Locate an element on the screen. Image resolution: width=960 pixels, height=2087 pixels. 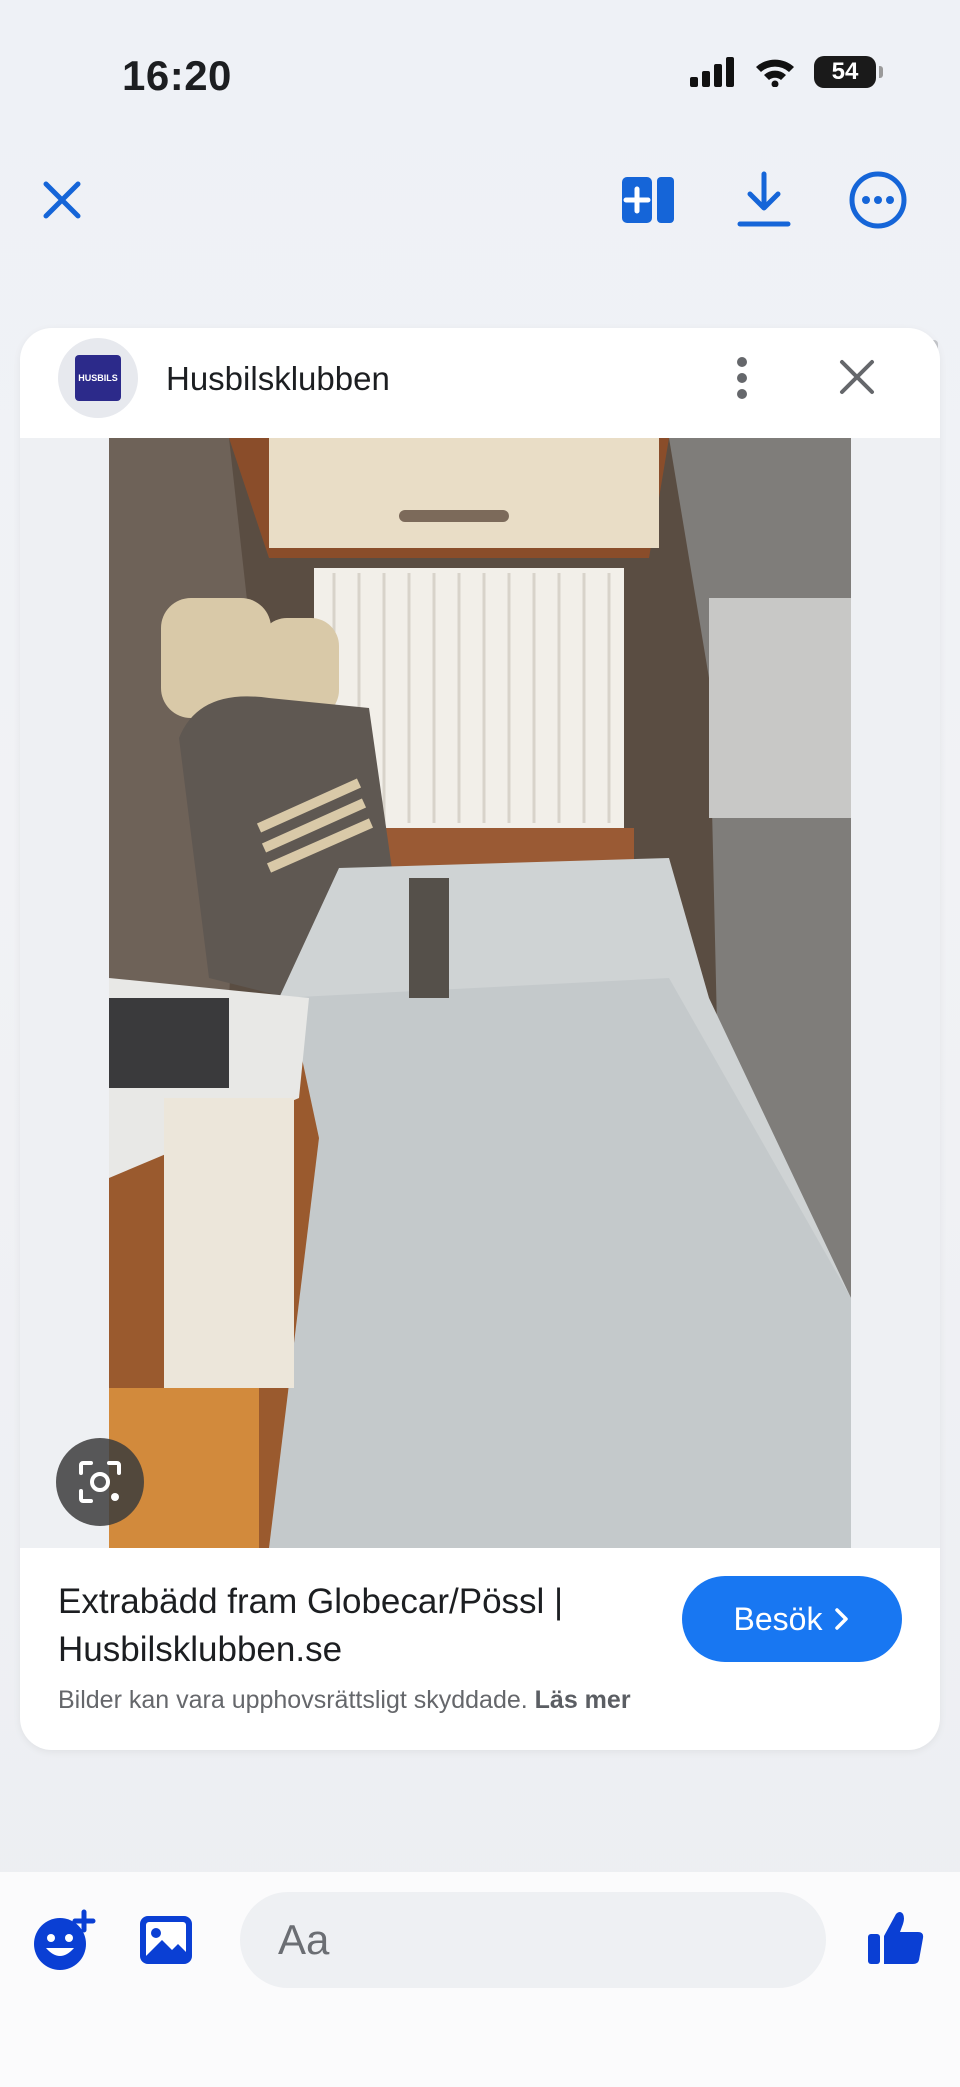
wifi-icon is located at coordinates (775, 73).